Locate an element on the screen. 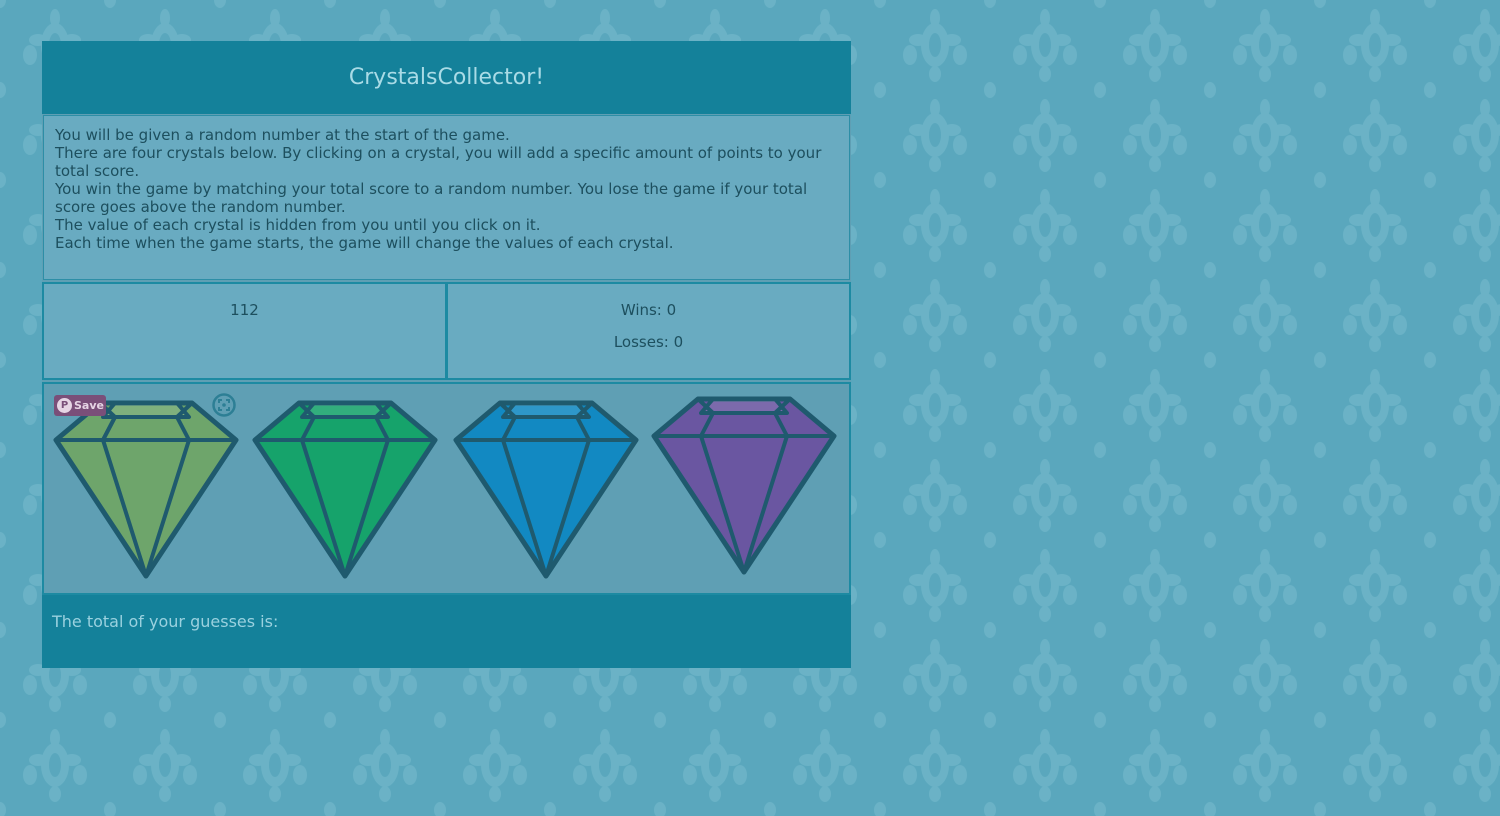  blue-crystal-icon is located at coordinates (546, 489).